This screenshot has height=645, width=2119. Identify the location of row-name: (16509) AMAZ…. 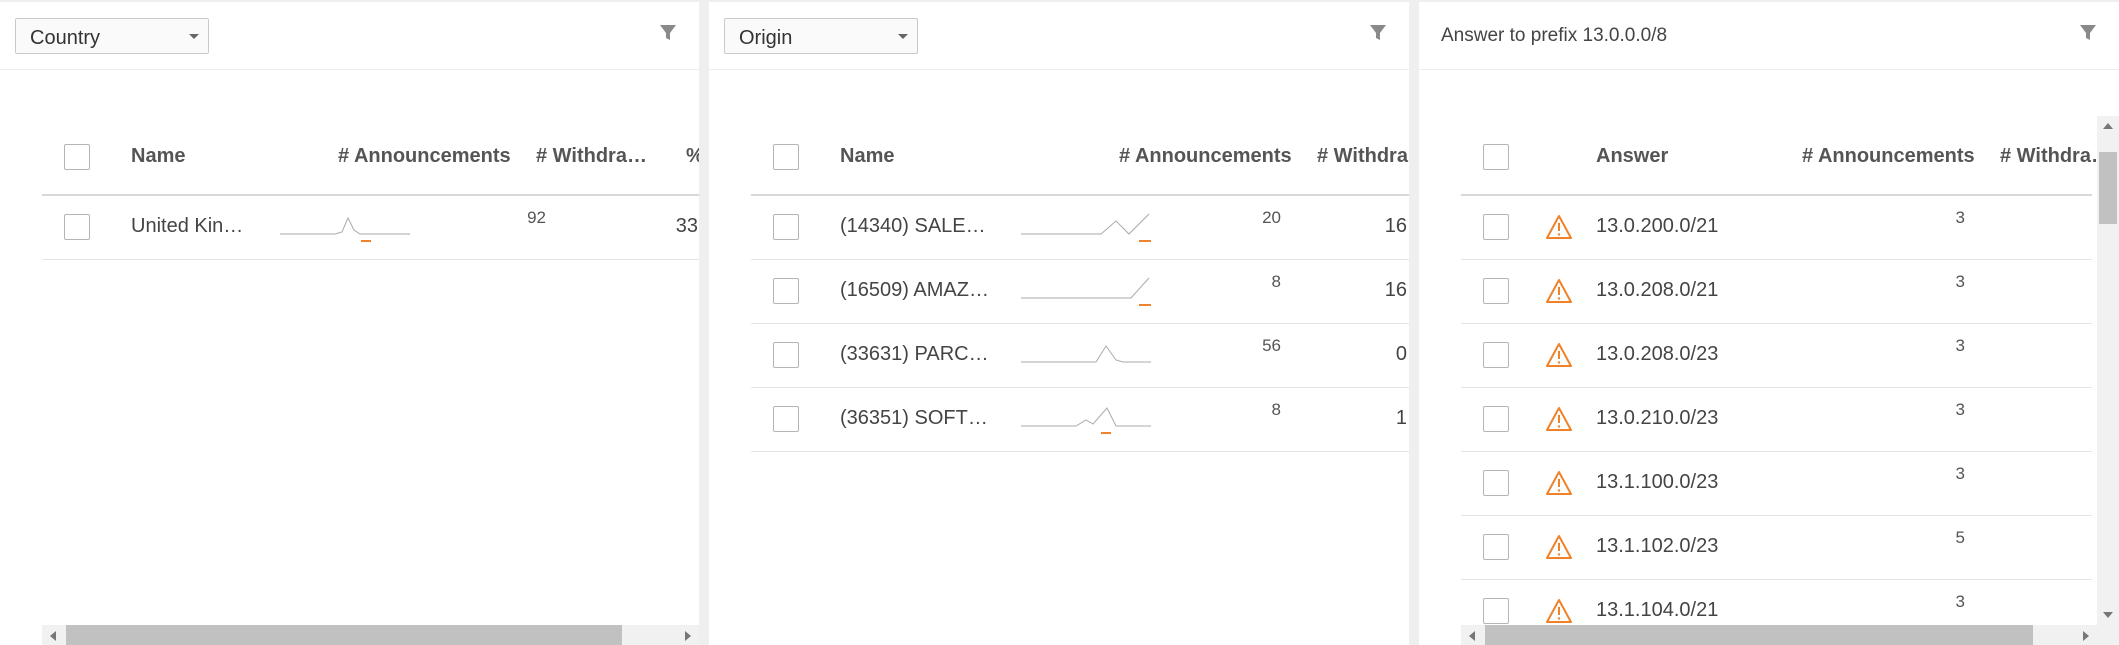
(914, 290).